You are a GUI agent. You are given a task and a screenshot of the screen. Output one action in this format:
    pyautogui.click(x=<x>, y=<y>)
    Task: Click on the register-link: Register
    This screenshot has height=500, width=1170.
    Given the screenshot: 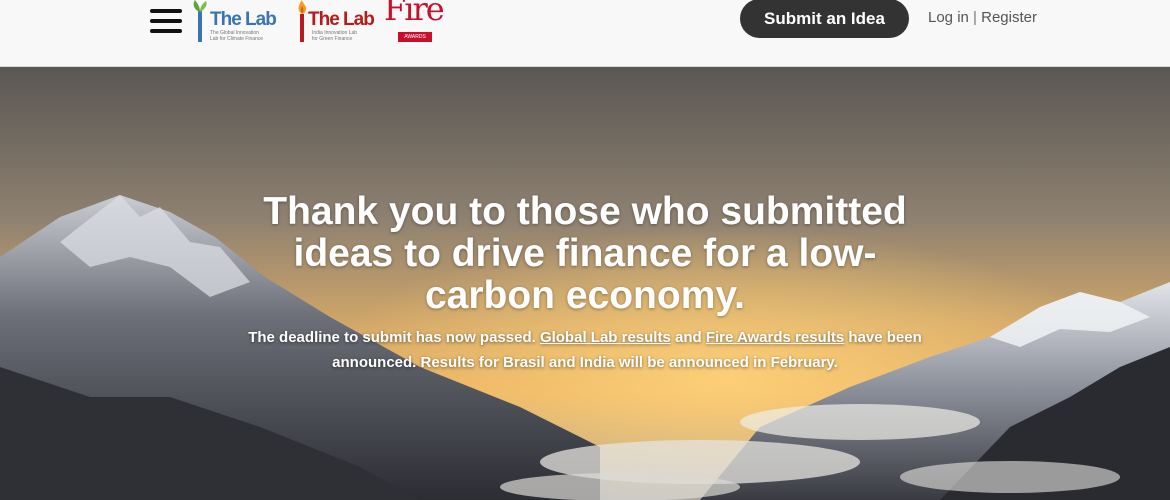 What is the action you would take?
    pyautogui.click(x=1009, y=17)
    